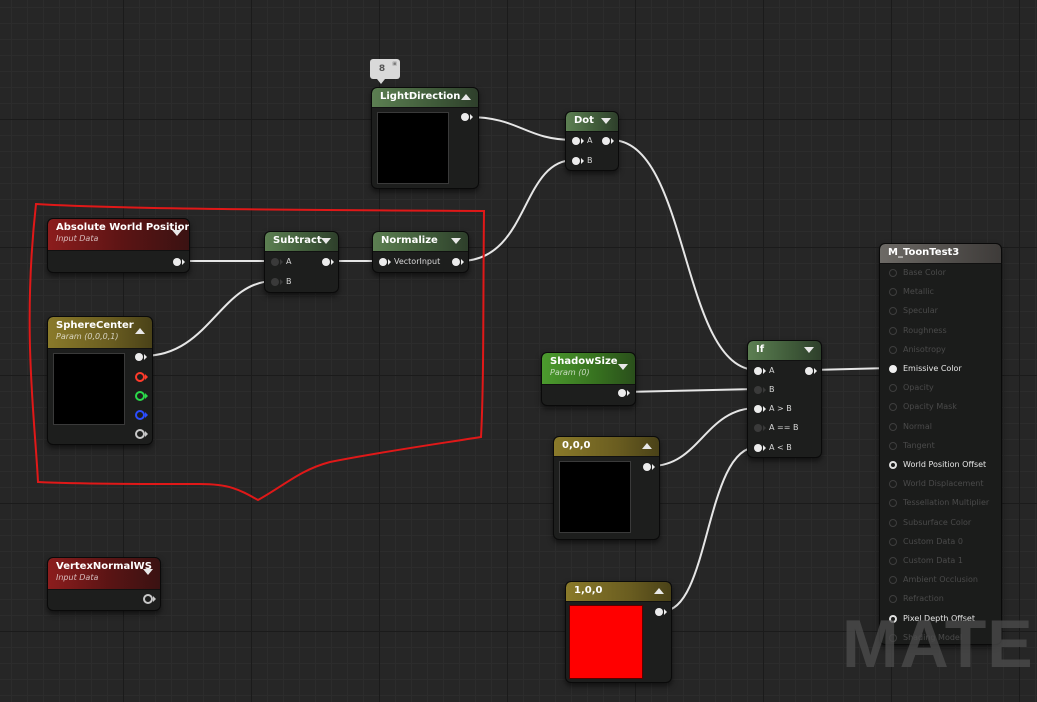  I want to click on output-pin-r, so click(141, 377).